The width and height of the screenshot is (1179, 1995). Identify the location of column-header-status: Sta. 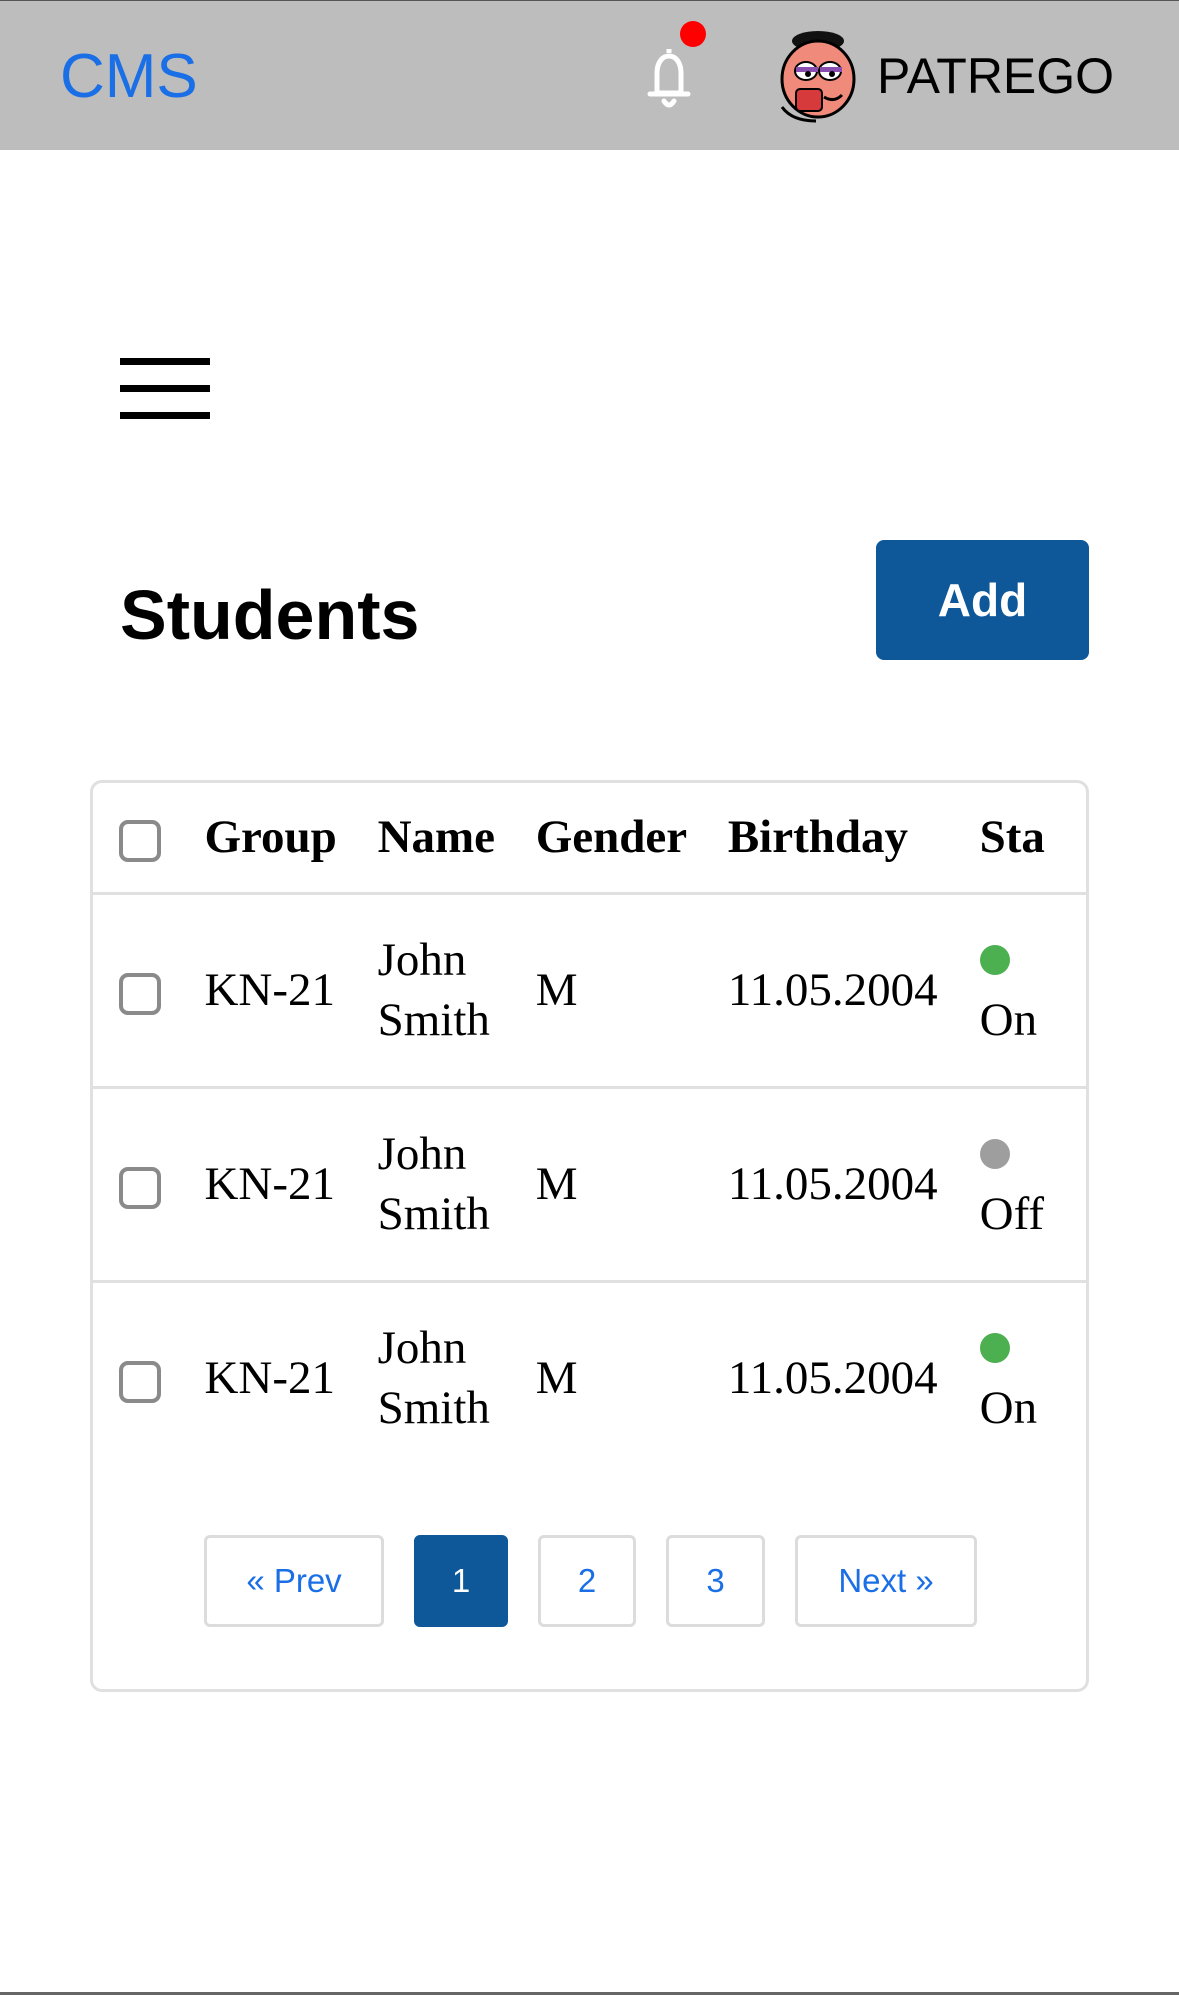
(1012, 837).